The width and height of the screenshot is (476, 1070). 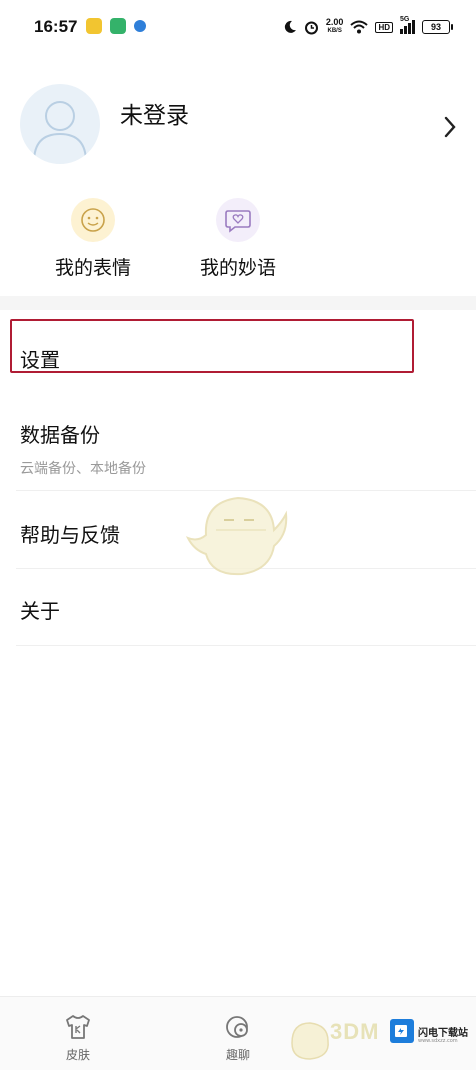 What do you see at coordinates (60, 132) in the screenshot?
I see `default-user-icon` at bounding box center [60, 132].